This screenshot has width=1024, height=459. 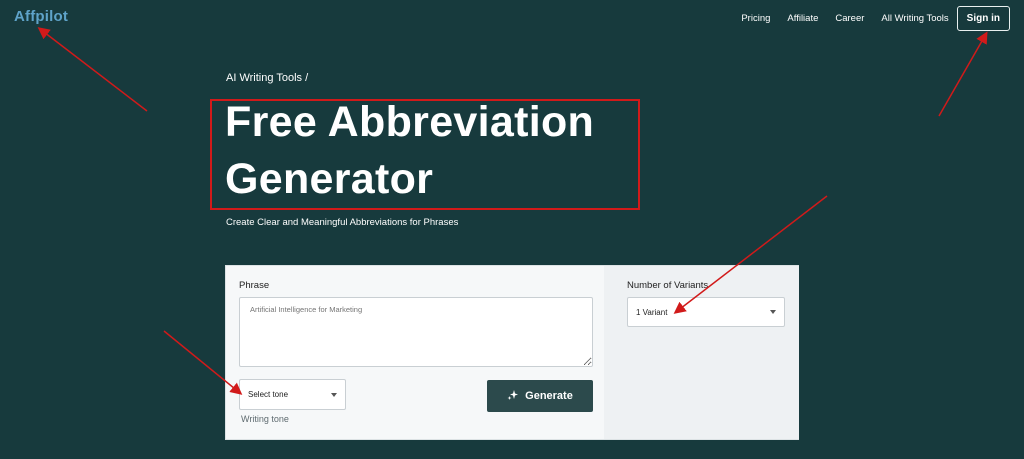 I want to click on generate-button: Generate, so click(x=540, y=396).